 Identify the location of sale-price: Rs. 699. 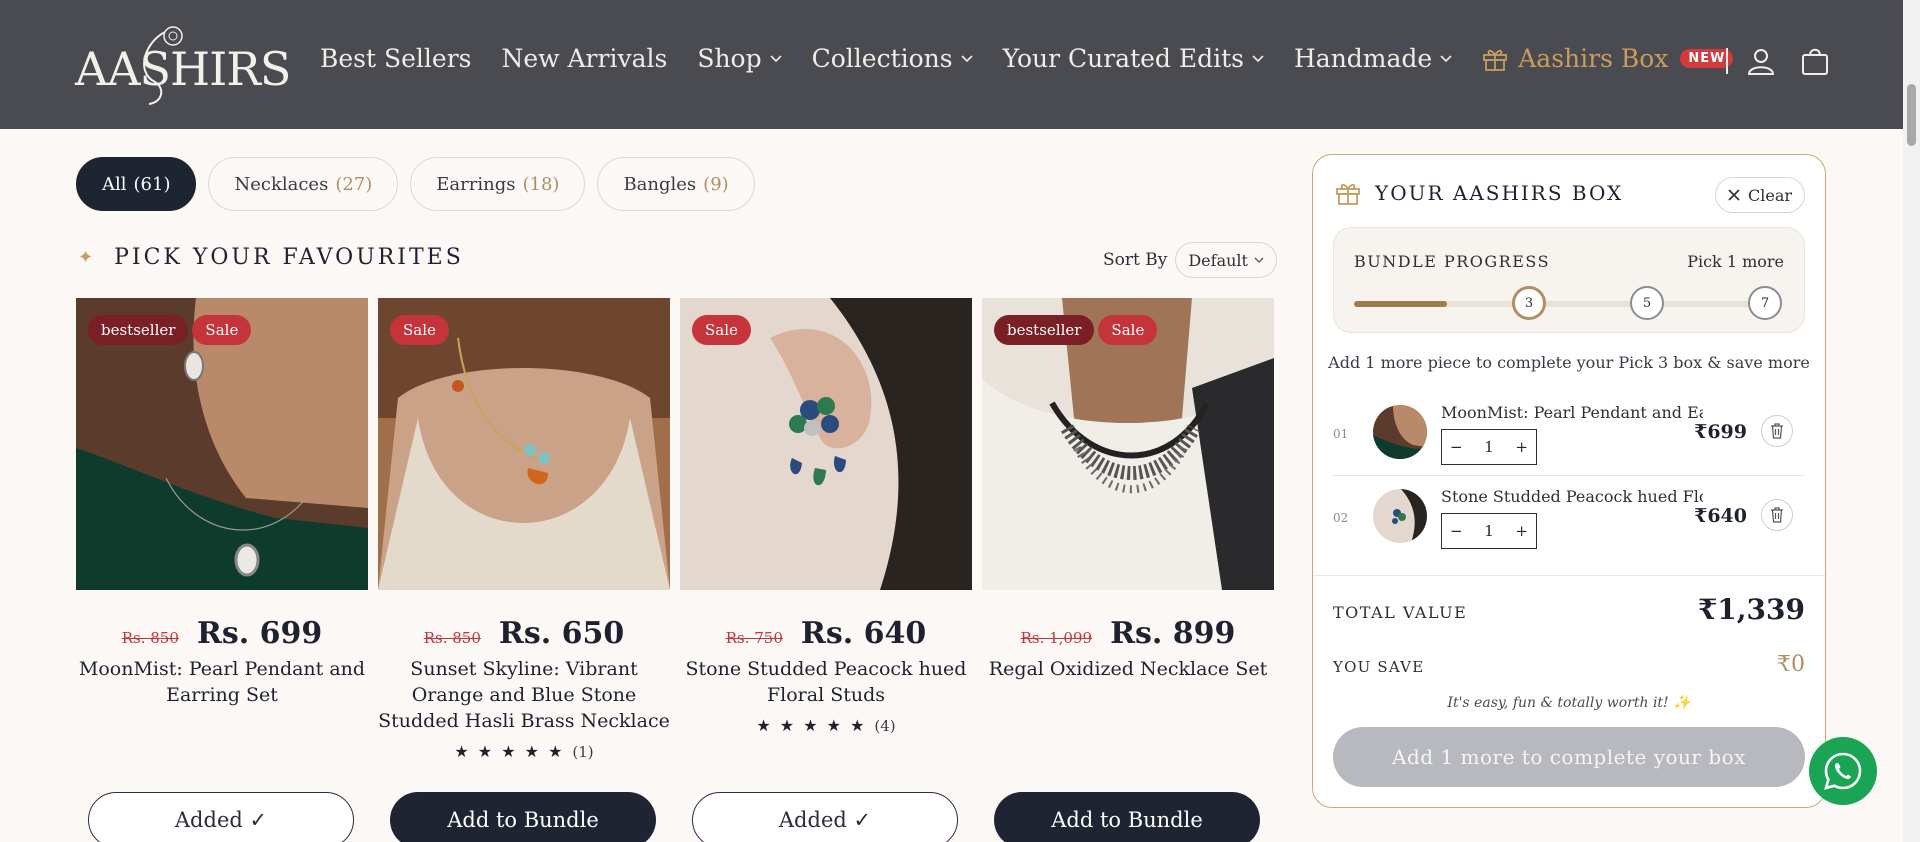
(259, 633).